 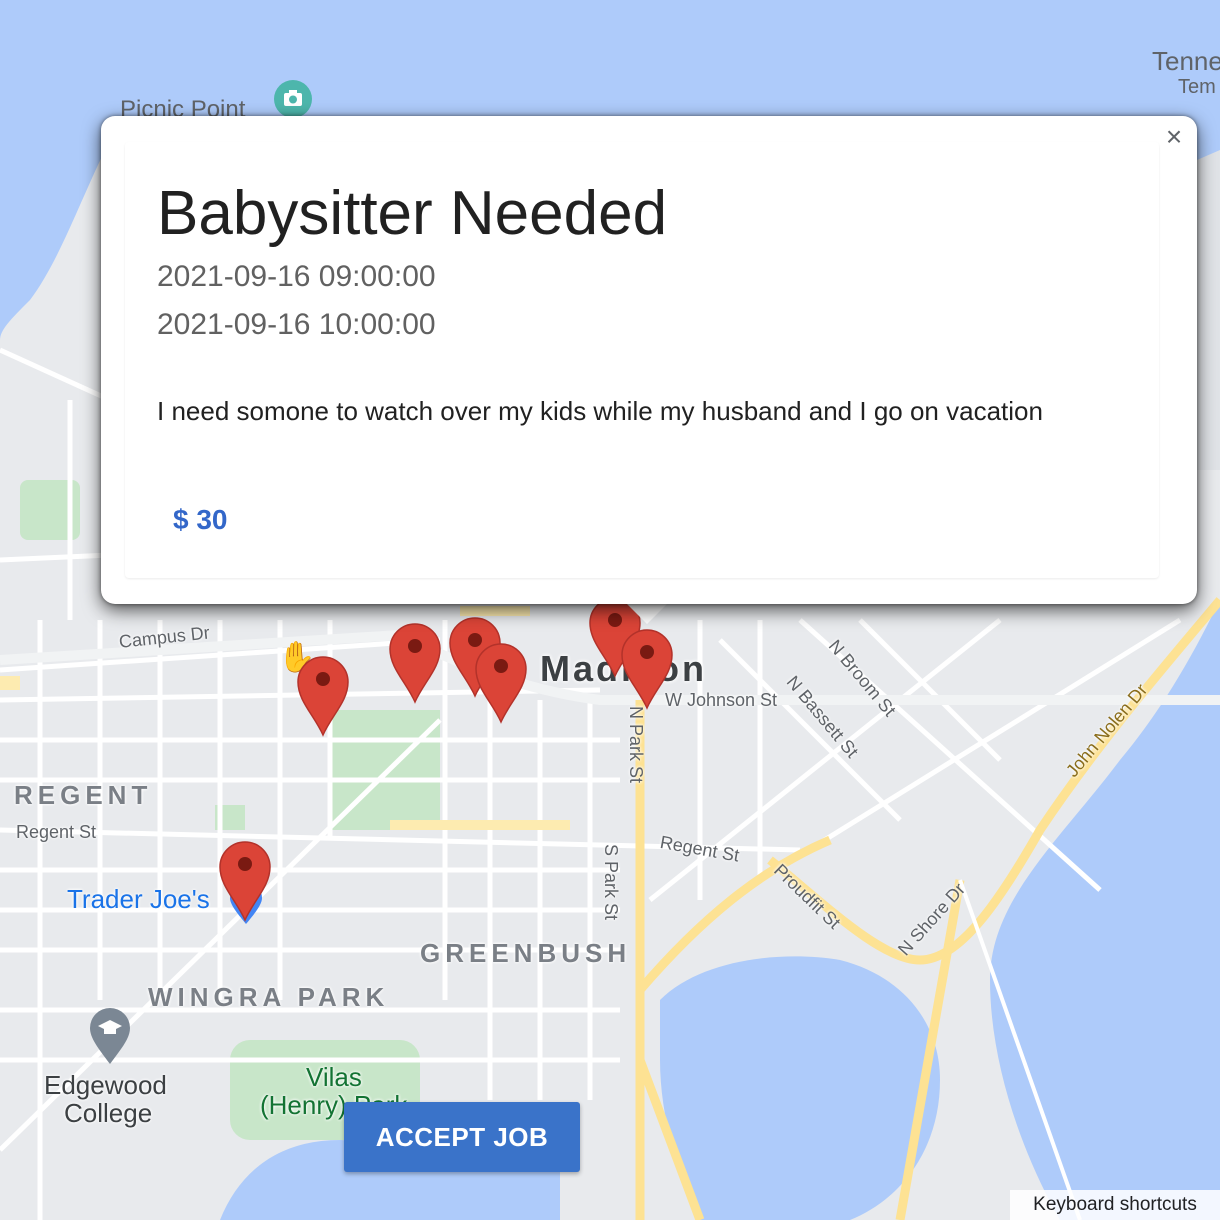 What do you see at coordinates (296, 276) in the screenshot?
I see `job-start-time: 2021-09-16 09:00:00` at bounding box center [296, 276].